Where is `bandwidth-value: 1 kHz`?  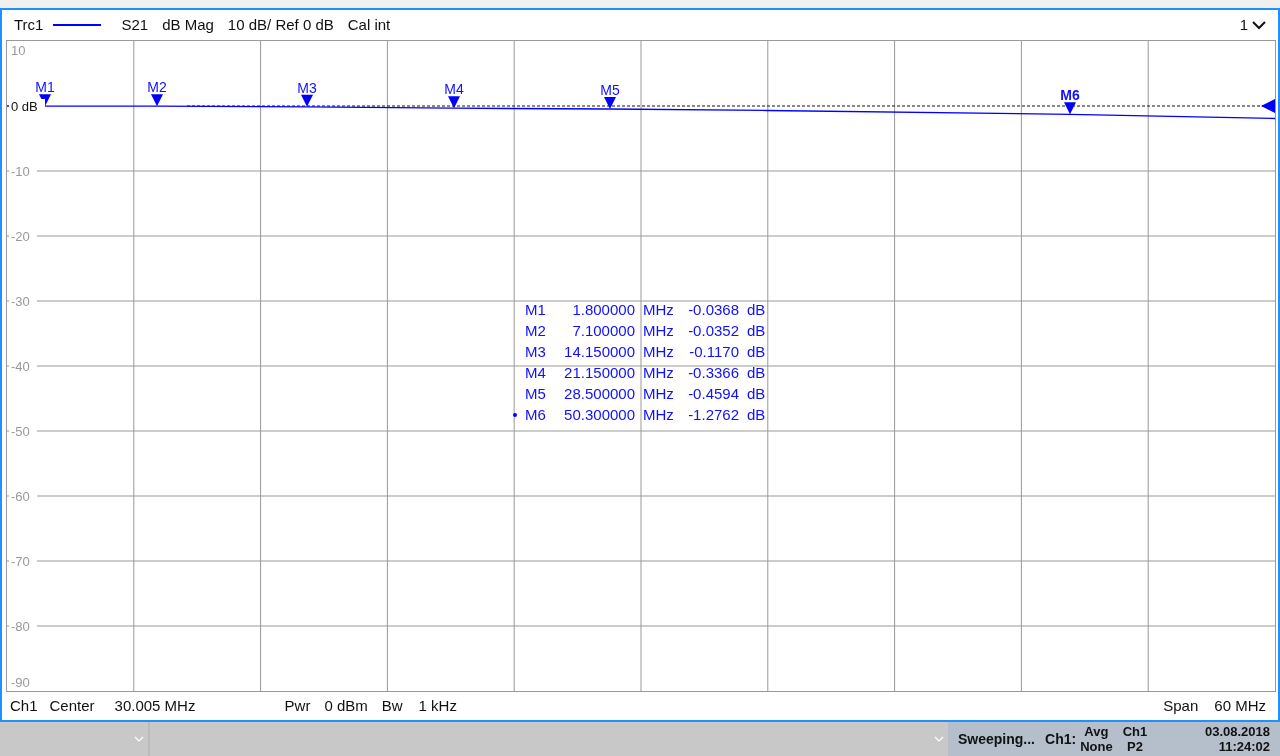
bandwidth-value: 1 kHz is located at coordinates (437, 706).